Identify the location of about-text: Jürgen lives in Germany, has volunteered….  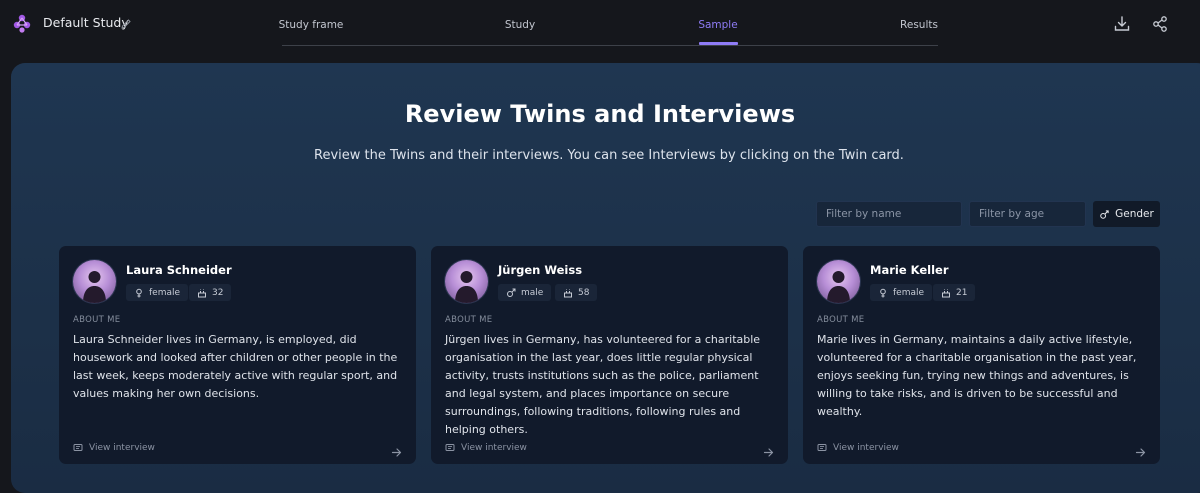
(603, 384).